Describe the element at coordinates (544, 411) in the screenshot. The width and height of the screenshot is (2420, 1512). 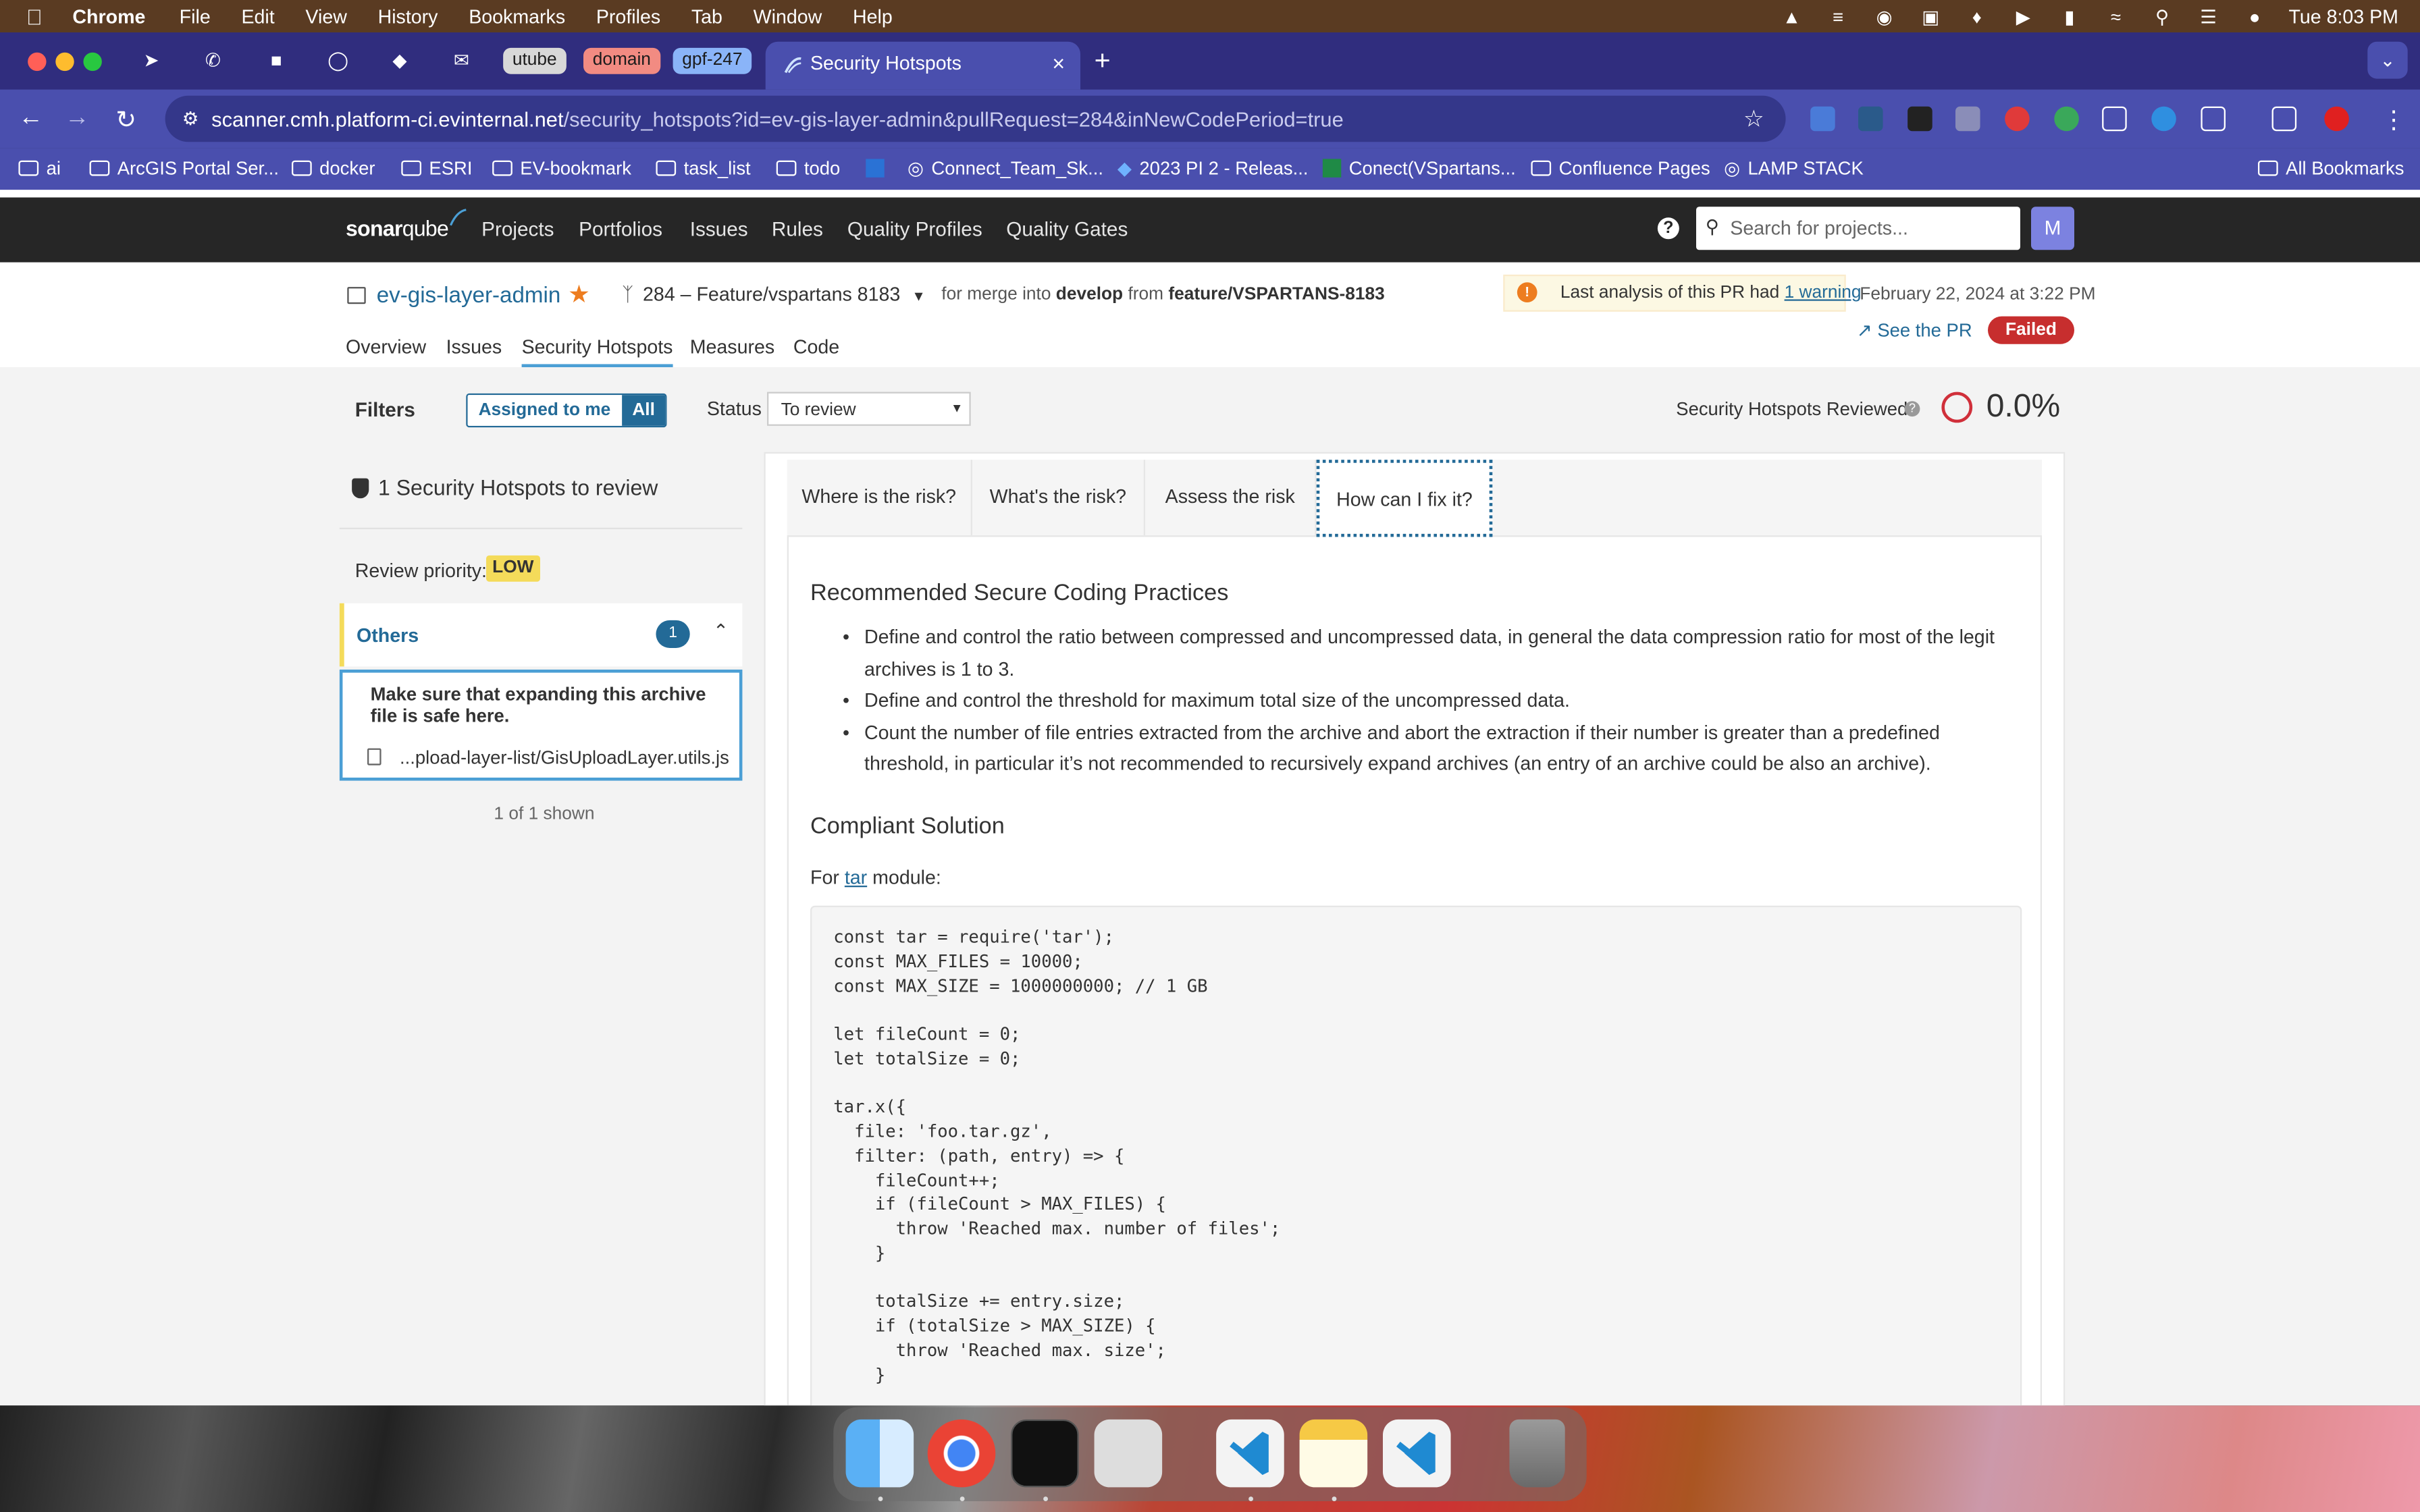
I see `assigned-to-me-button: Assigned to me` at that location.